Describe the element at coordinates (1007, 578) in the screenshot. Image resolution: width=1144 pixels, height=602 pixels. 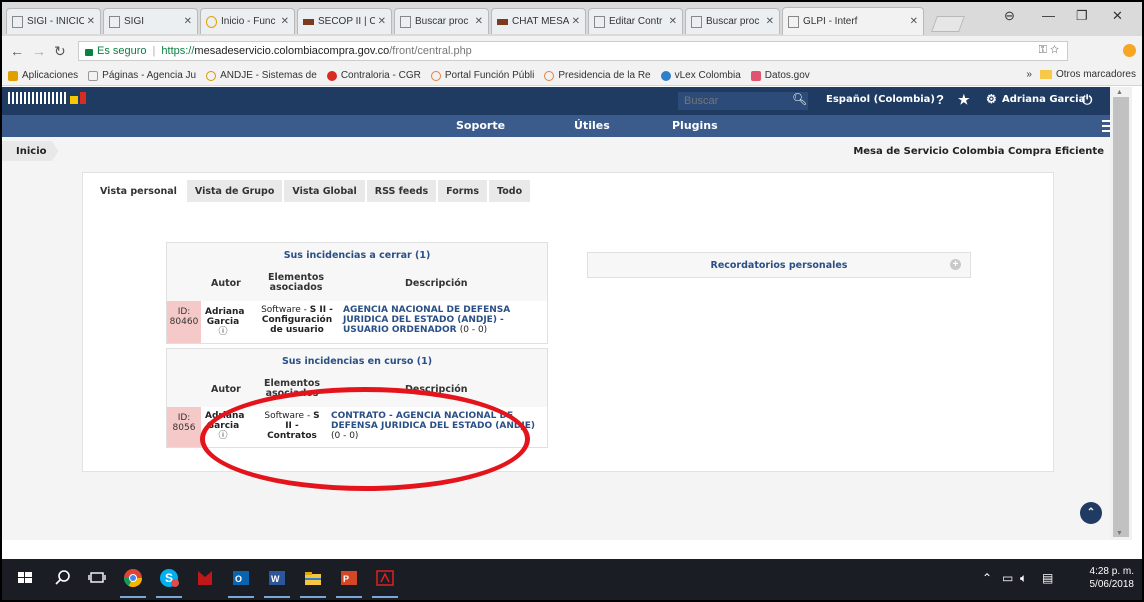
I see `network-icon: ▭` at that location.